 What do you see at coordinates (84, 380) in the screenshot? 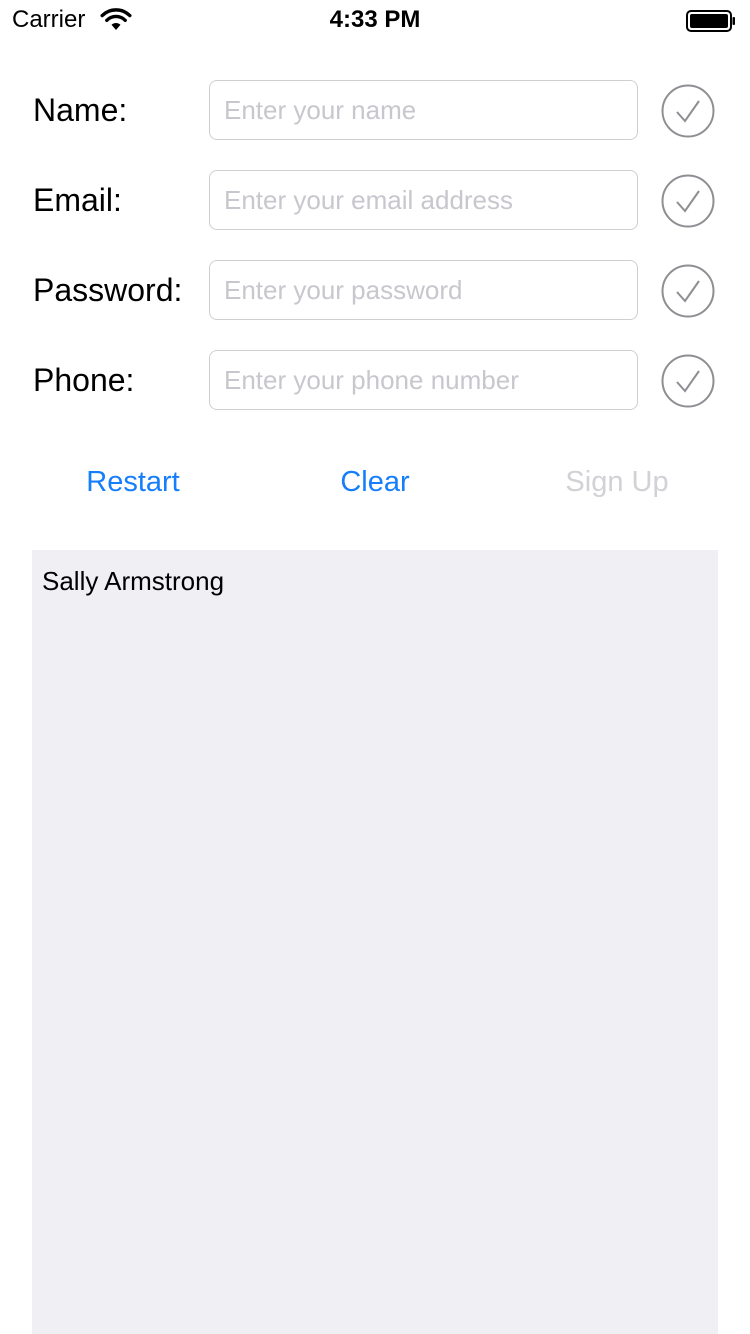
I see `phone-label: Phone:` at bounding box center [84, 380].